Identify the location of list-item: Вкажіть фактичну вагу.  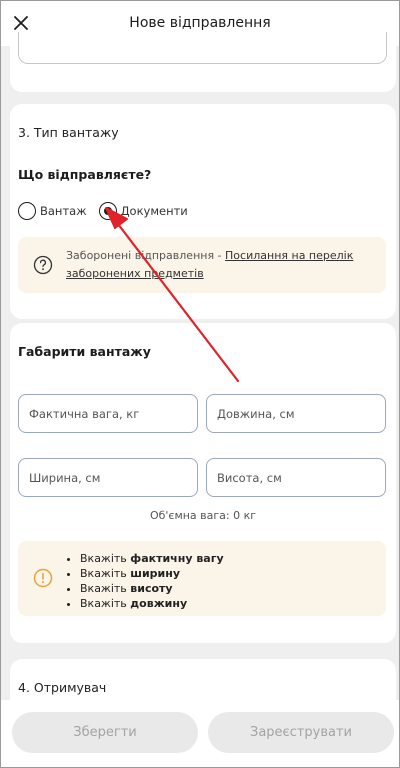
(152, 558).